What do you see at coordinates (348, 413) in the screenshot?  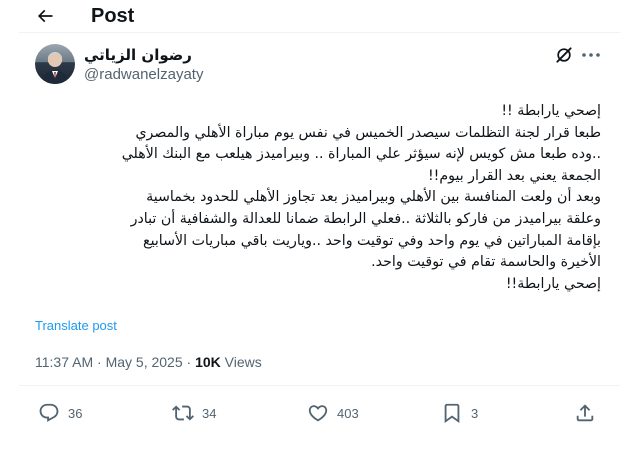 I see `like-count: 403` at bounding box center [348, 413].